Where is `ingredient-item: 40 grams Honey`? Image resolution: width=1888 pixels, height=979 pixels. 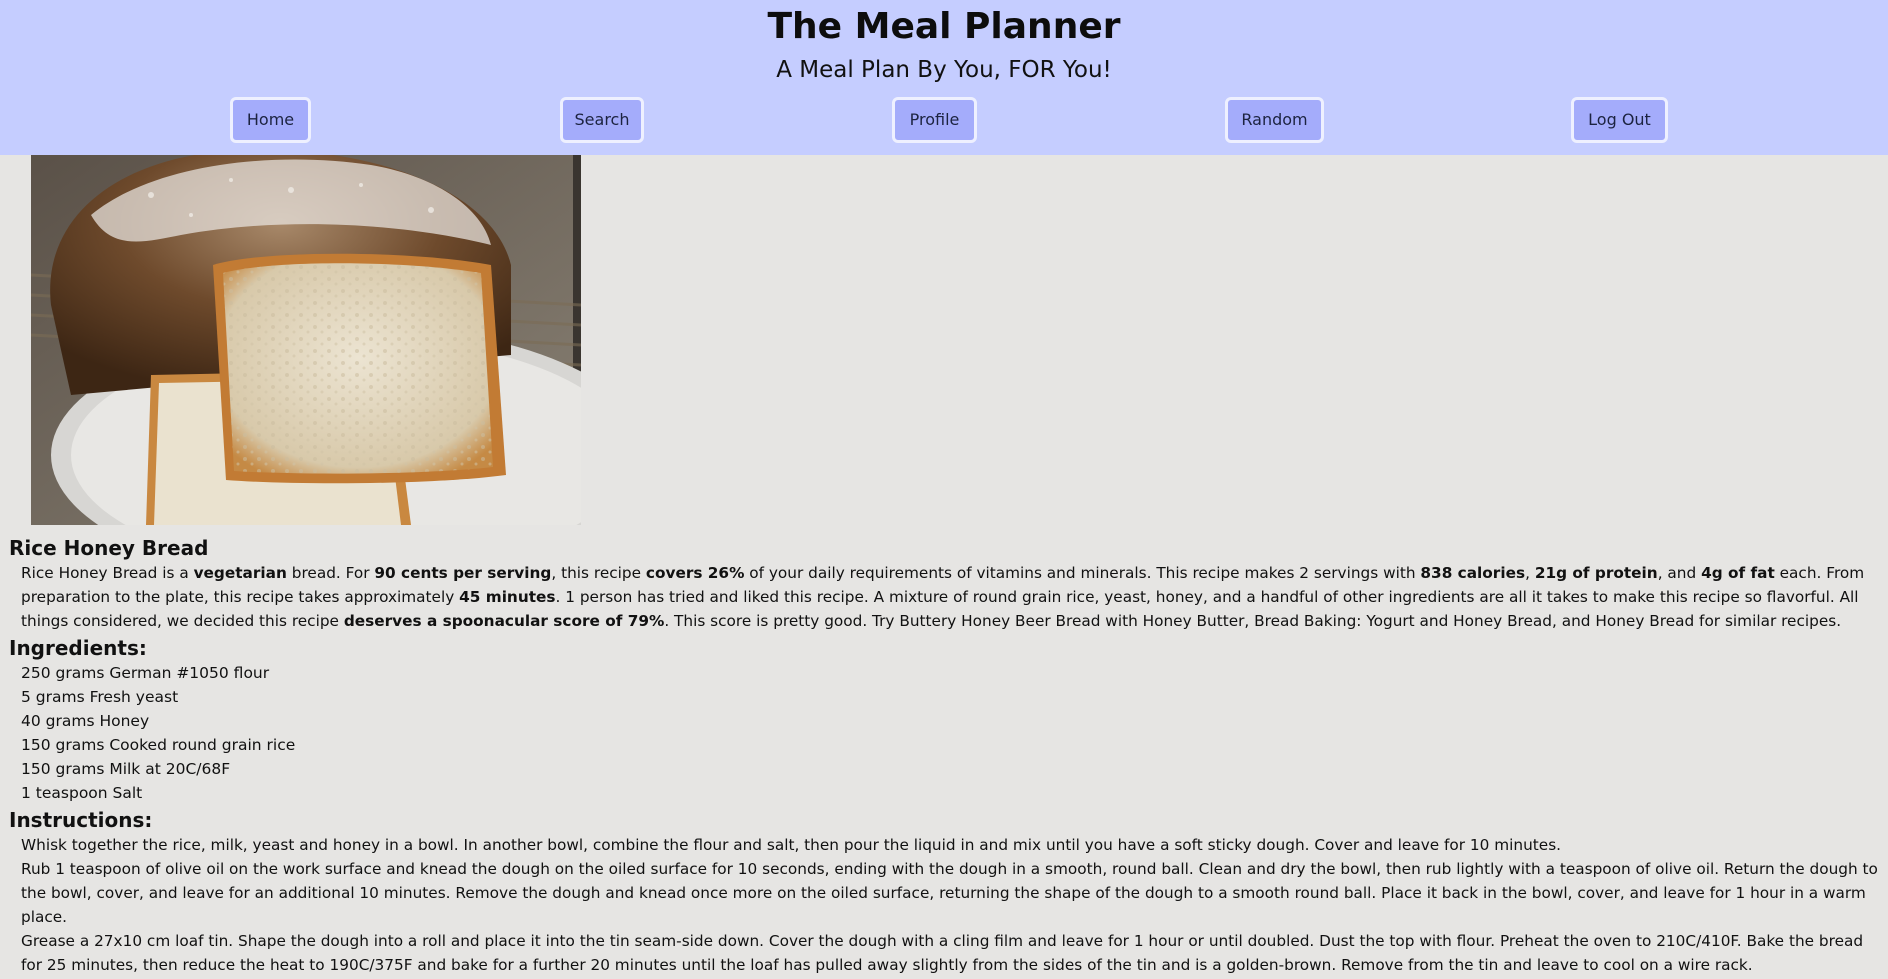 ingredient-item: 40 grams Honey is located at coordinates (85, 721).